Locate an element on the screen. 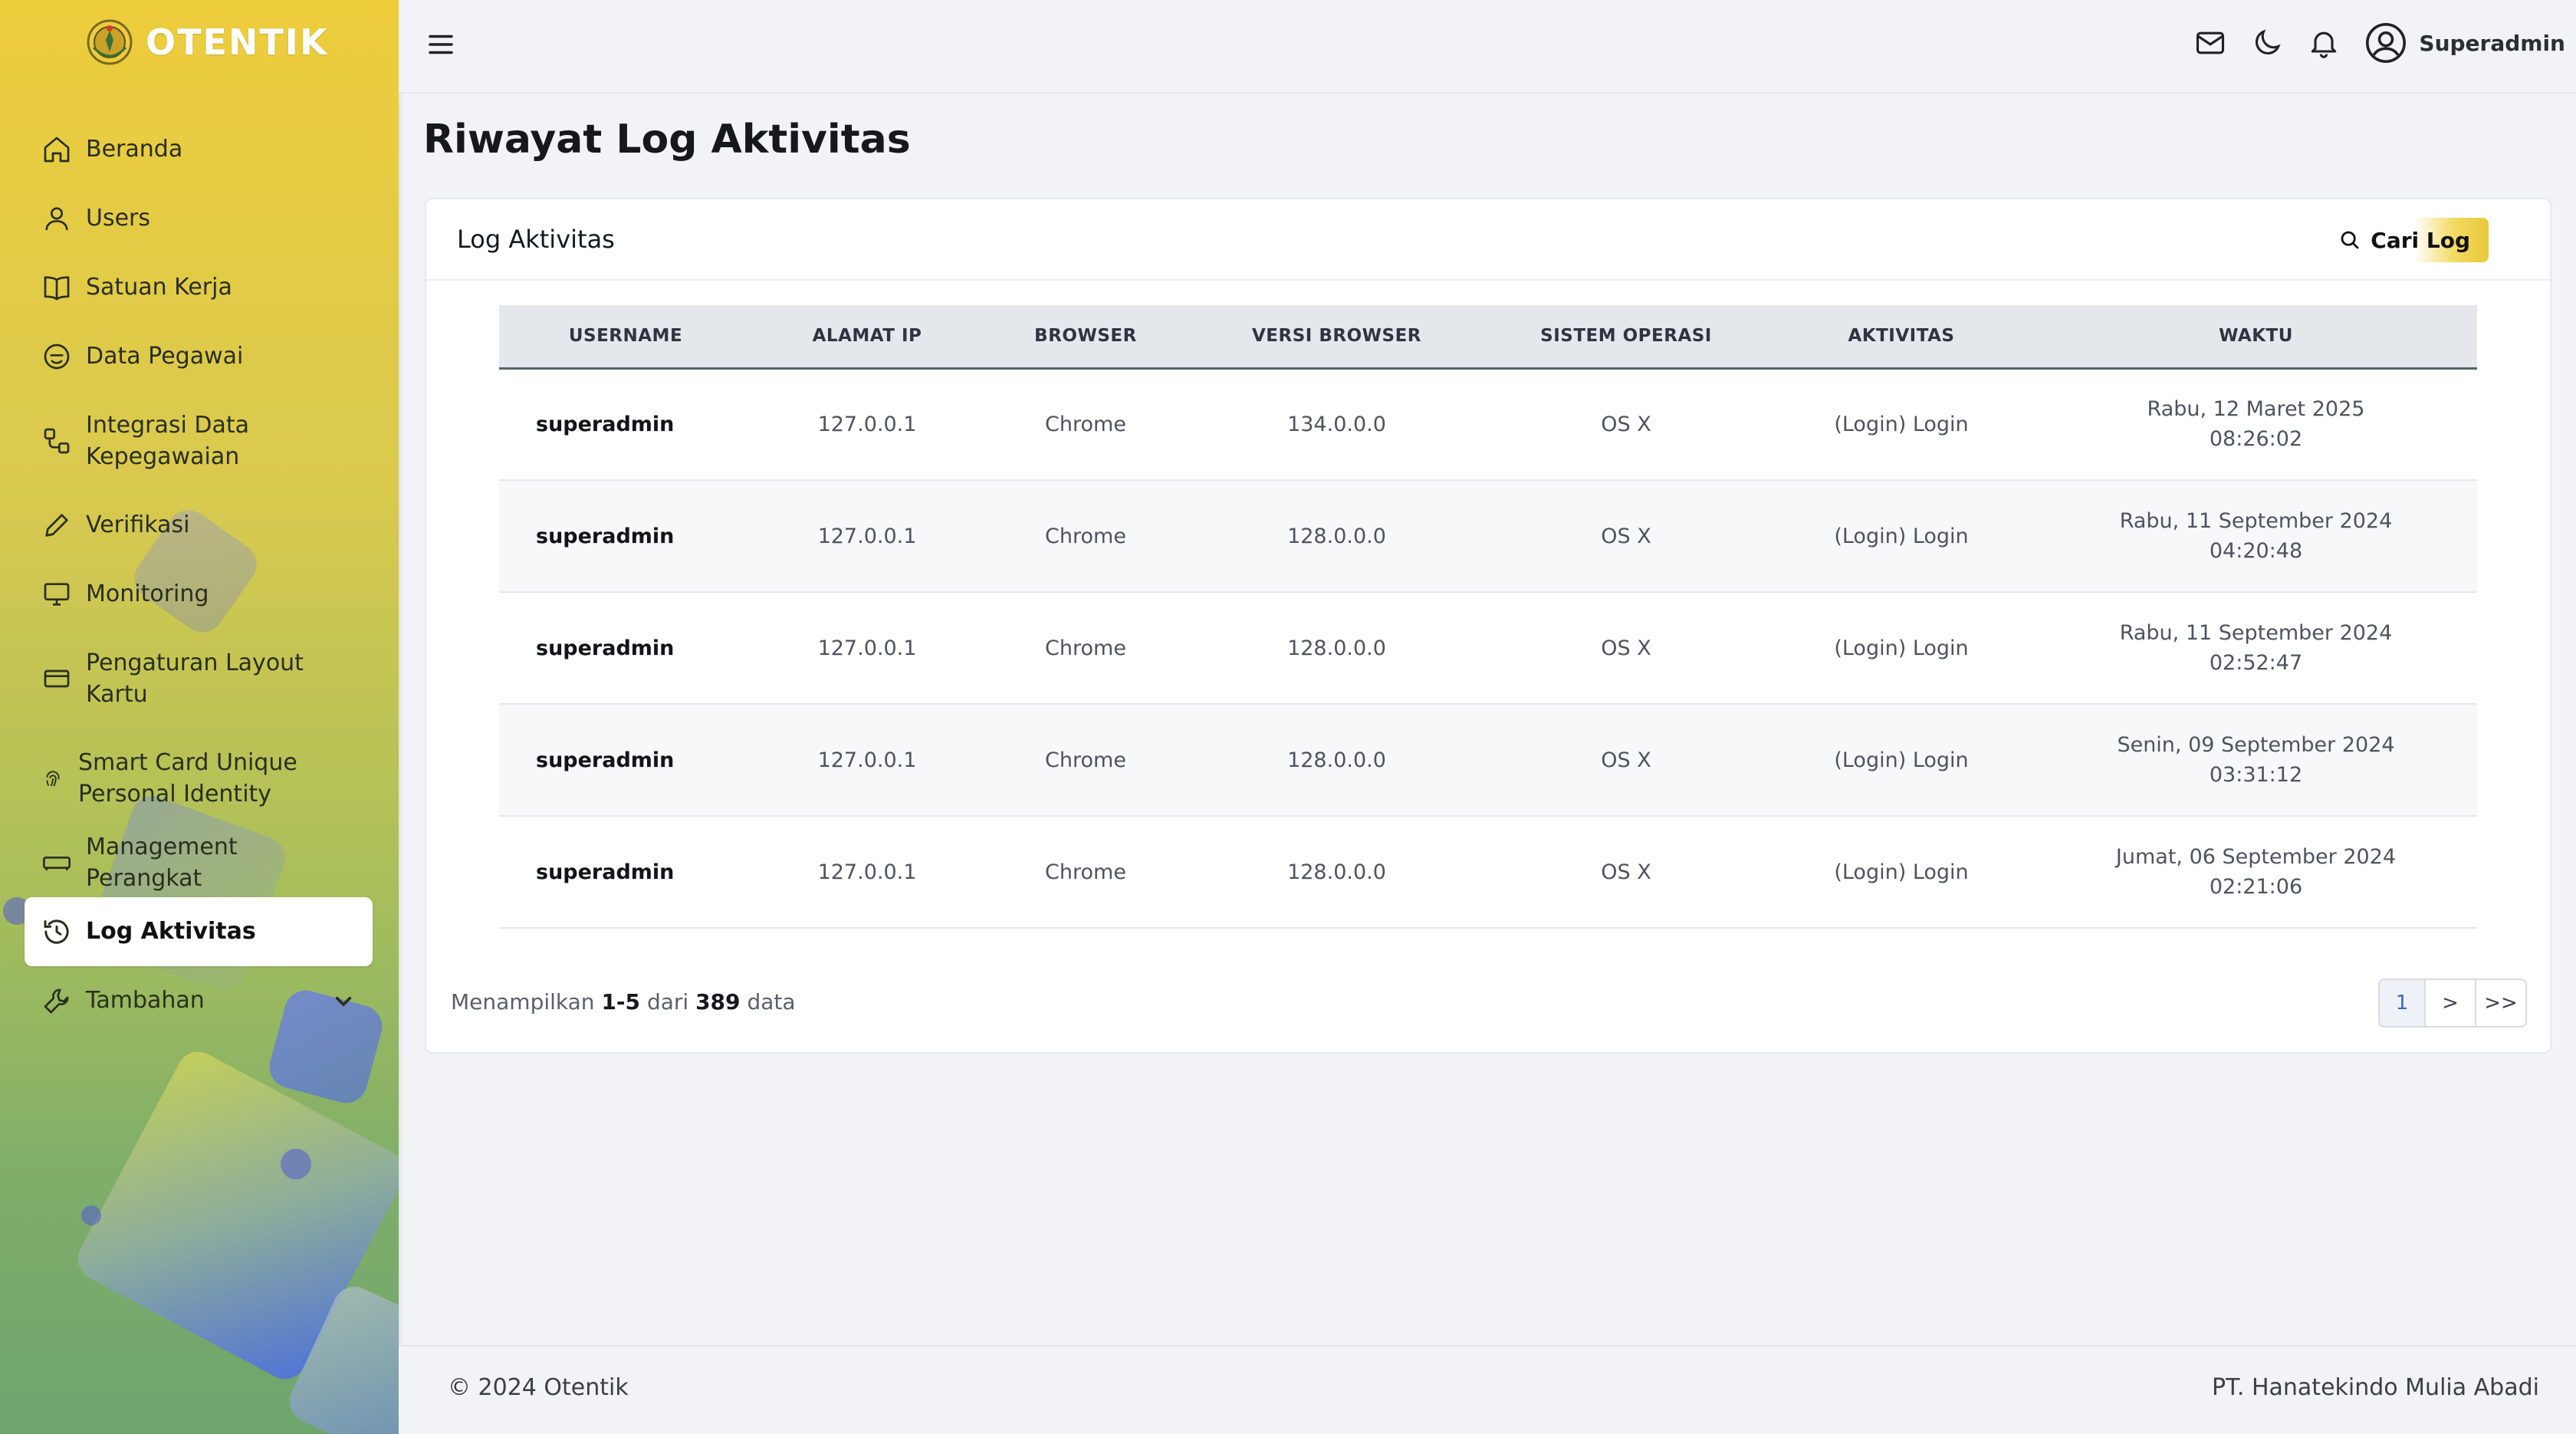 The image size is (2576, 1434). pagination: 1 > >> is located at coordinates (2453, 1003).